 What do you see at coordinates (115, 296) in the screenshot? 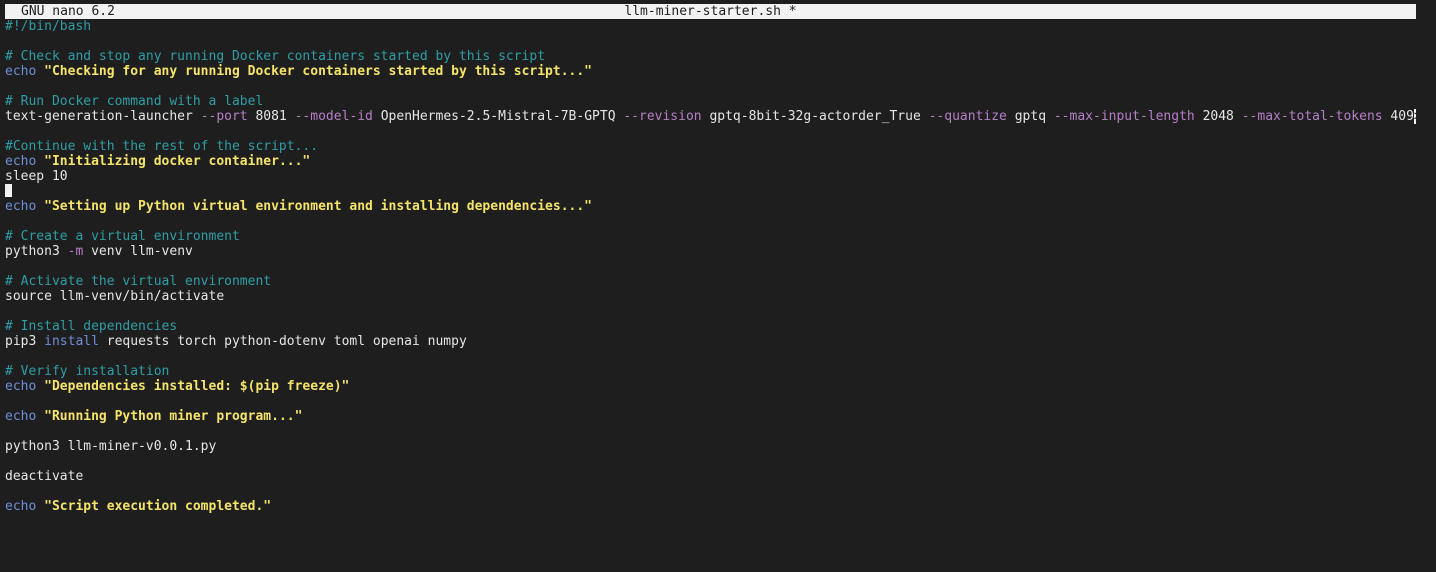
I see `text-token: source llm-venv/bin/activate` at bounding box center [115, 296].